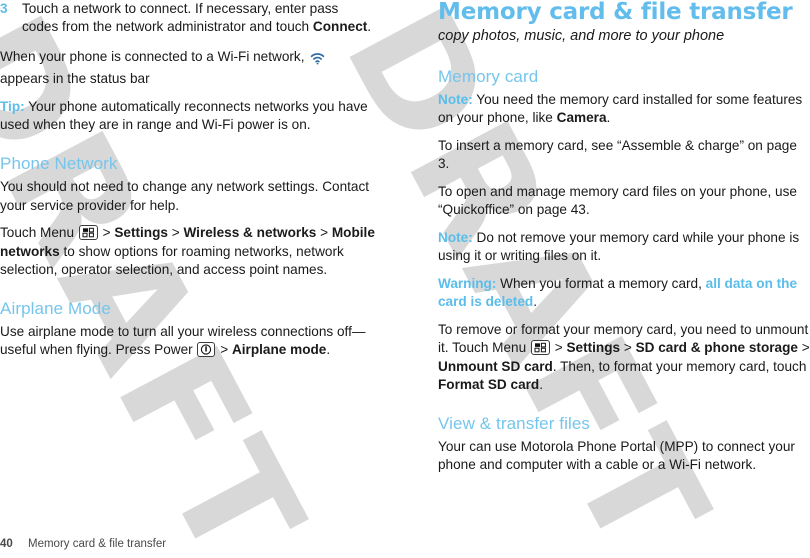  Describe the element at coordinates (324, 233) in the screenshot. I see `path-text-4: >` at that location.